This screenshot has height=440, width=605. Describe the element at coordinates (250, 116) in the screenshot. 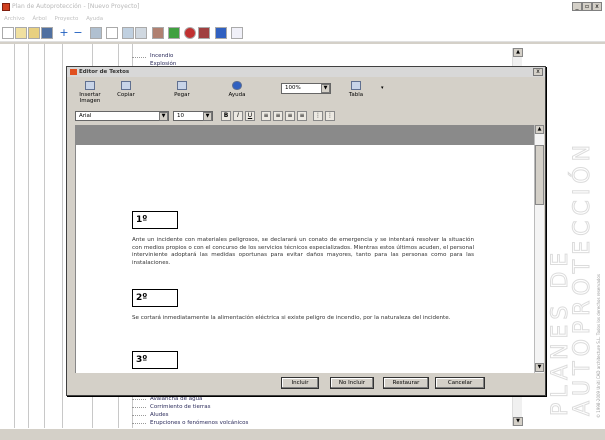

I see `underline-button: U` at that location.